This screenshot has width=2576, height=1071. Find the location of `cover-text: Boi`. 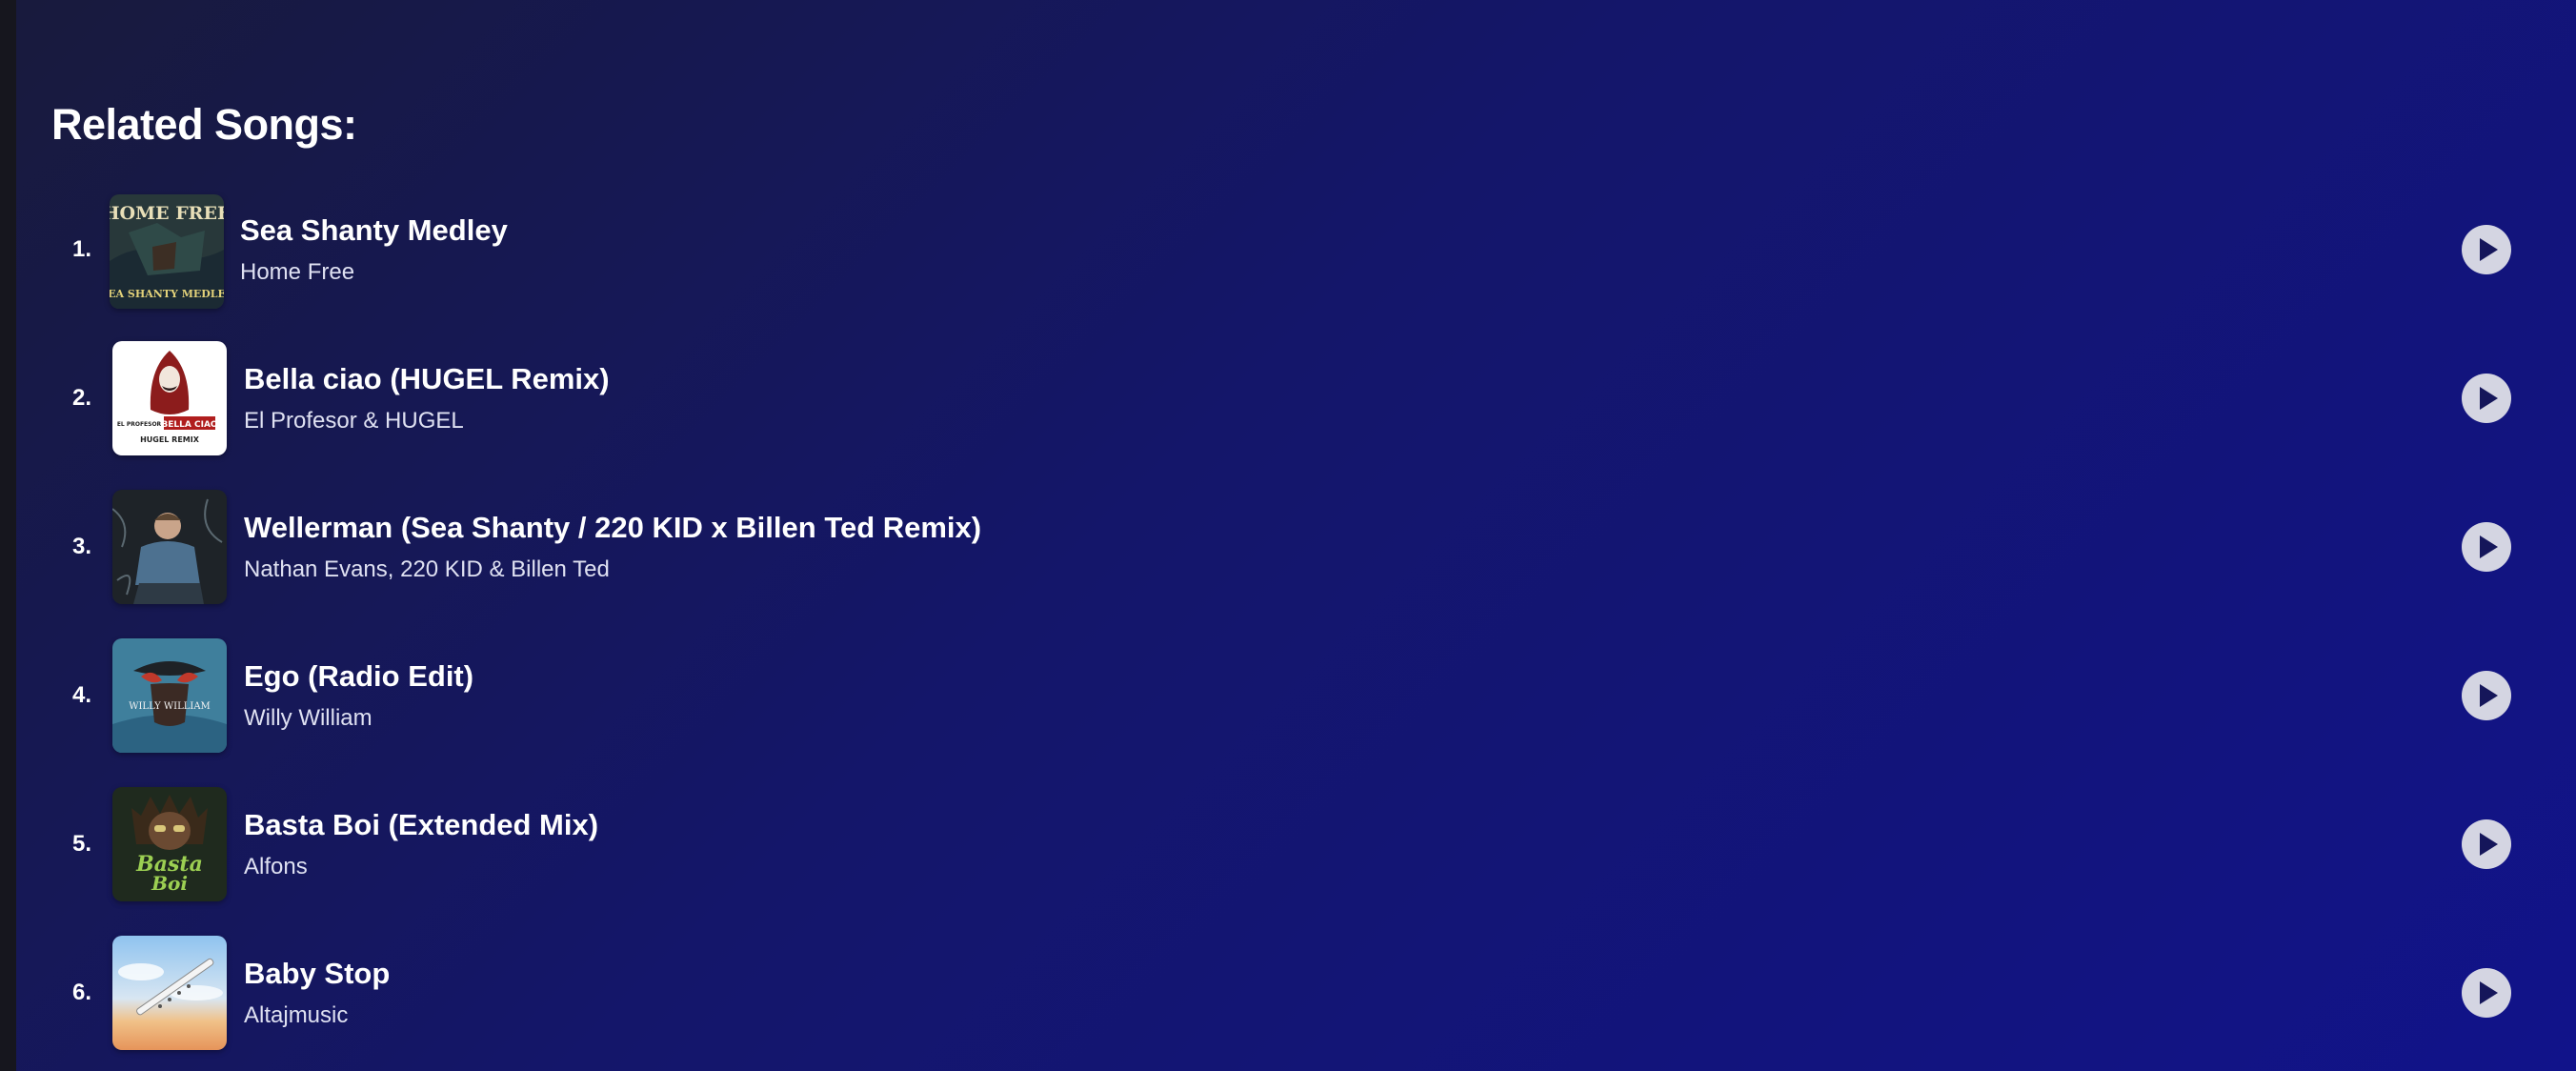

cover-text: Boi is located at coordinates (170, 883).